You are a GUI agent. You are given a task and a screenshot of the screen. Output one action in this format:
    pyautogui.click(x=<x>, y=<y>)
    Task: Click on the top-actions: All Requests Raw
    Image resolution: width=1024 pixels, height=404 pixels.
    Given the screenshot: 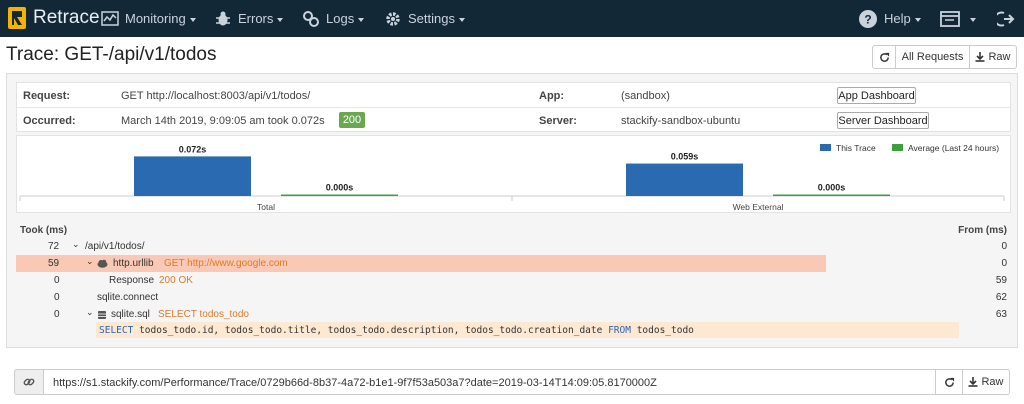 What is the action you would take?
    pyautogui.click(x=944, y=57)
    